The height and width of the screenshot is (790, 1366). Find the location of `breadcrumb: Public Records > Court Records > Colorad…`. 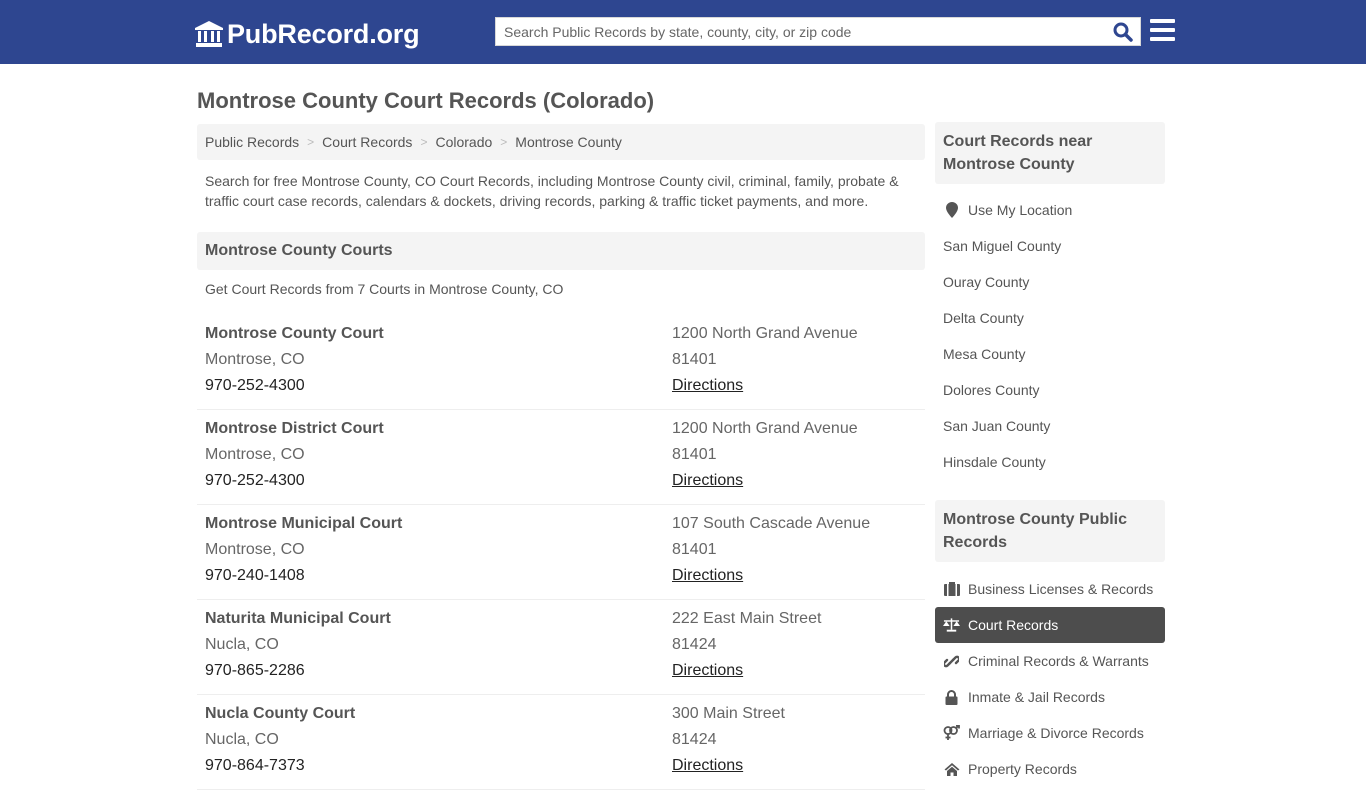

breadcrumb: Public Records > Court Records > Colorad… is located at coordinates (561, 142).